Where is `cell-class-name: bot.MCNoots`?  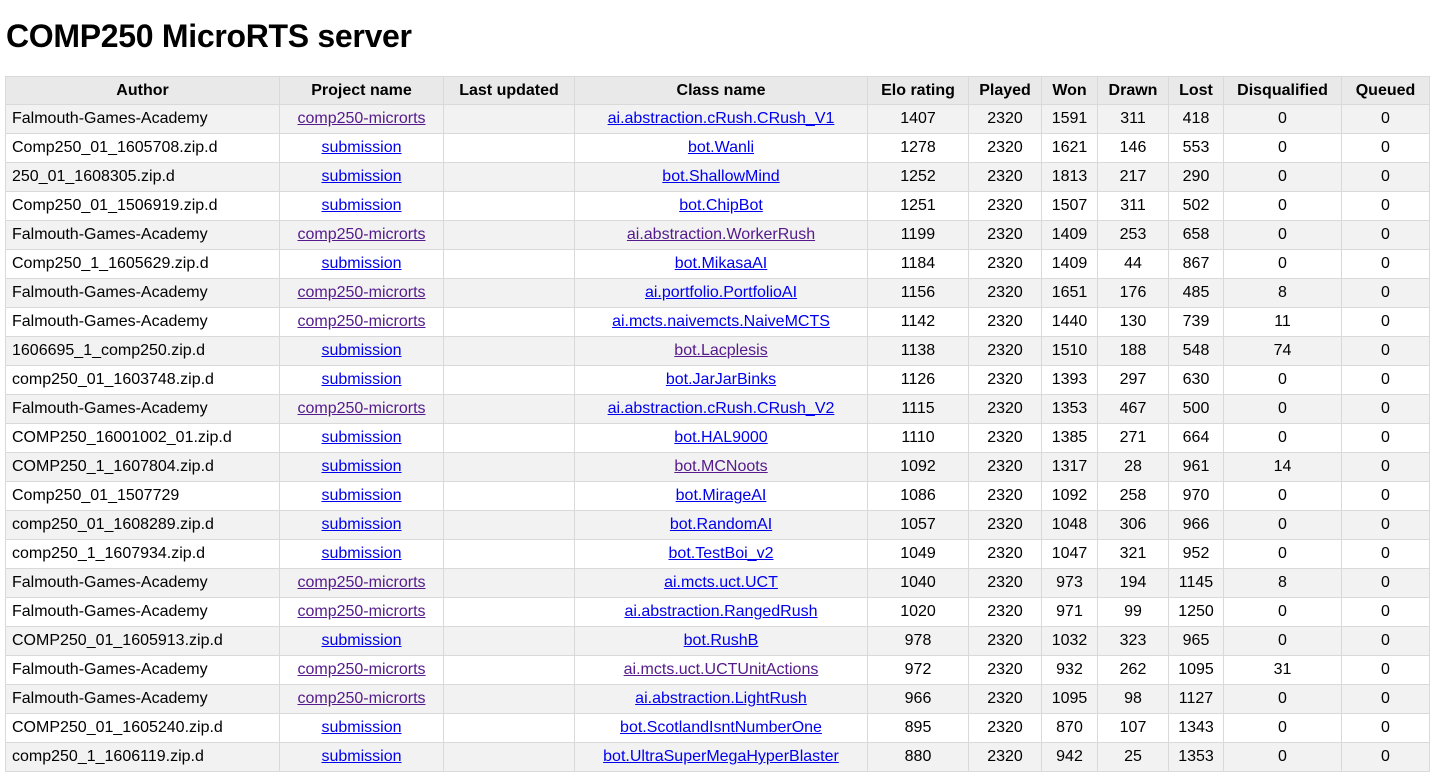 cell-class-name: bot.MCNoots is located at coordinates (721, 467).